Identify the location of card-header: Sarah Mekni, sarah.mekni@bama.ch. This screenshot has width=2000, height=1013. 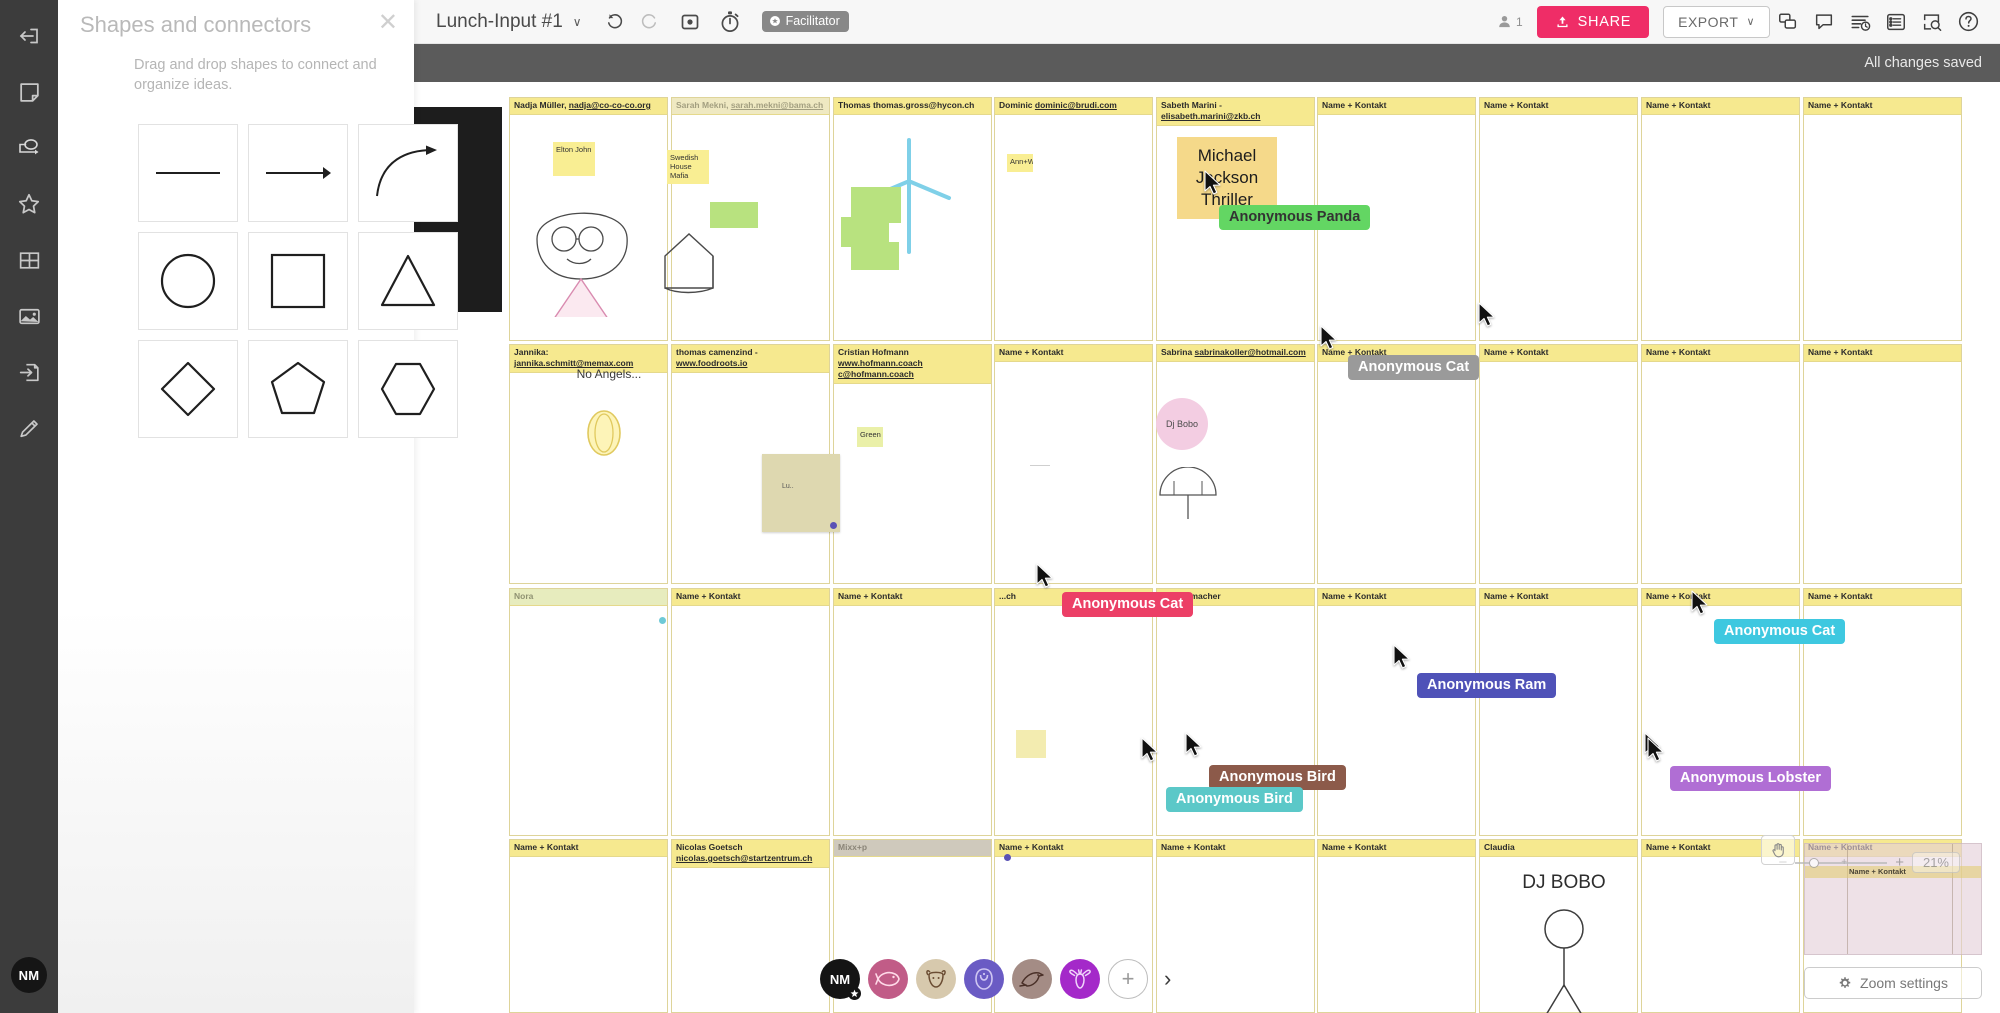
(750, 106).